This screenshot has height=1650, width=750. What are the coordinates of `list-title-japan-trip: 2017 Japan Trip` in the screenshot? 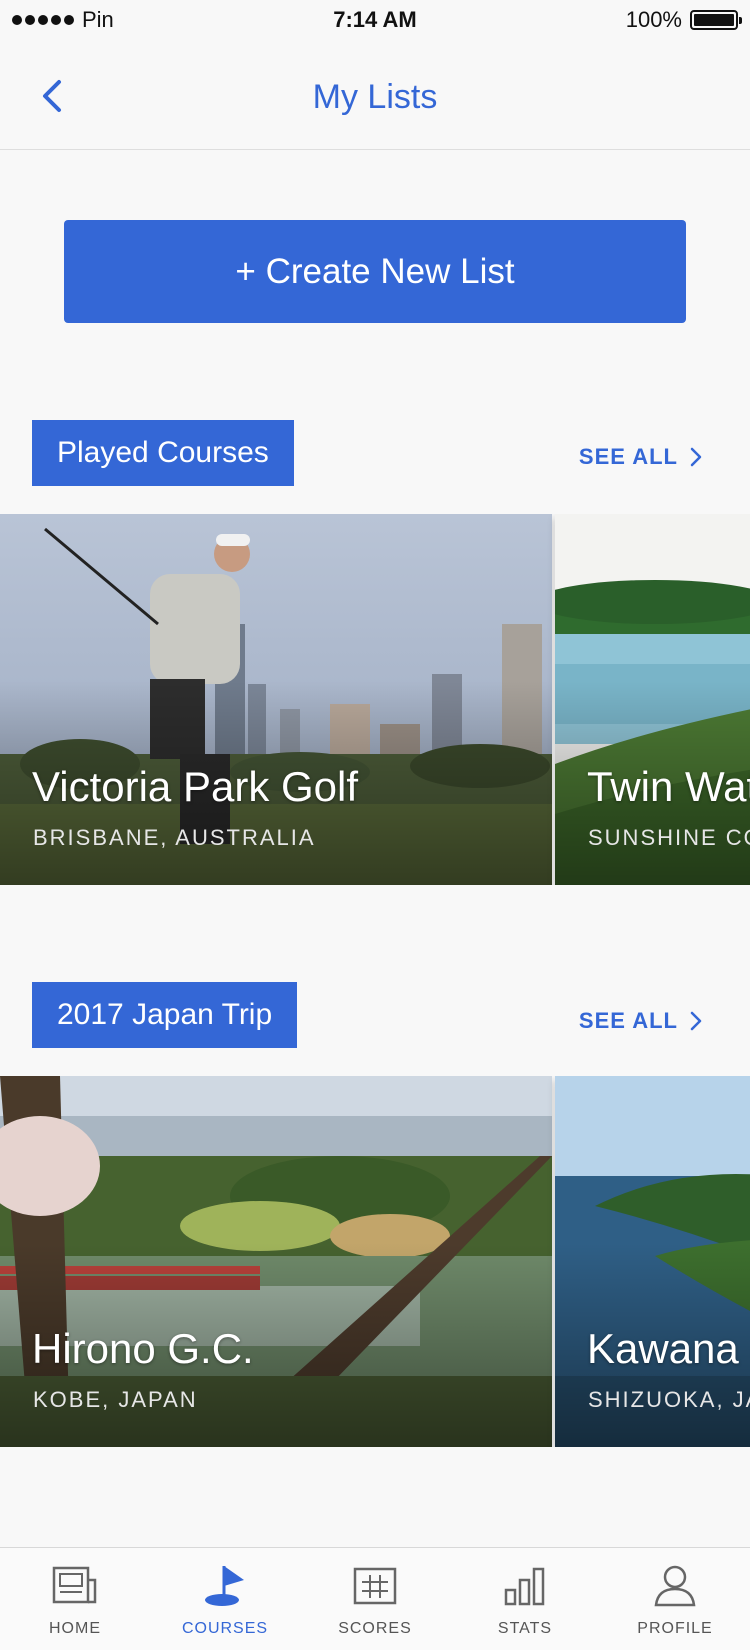 It's located at (165, 1015).